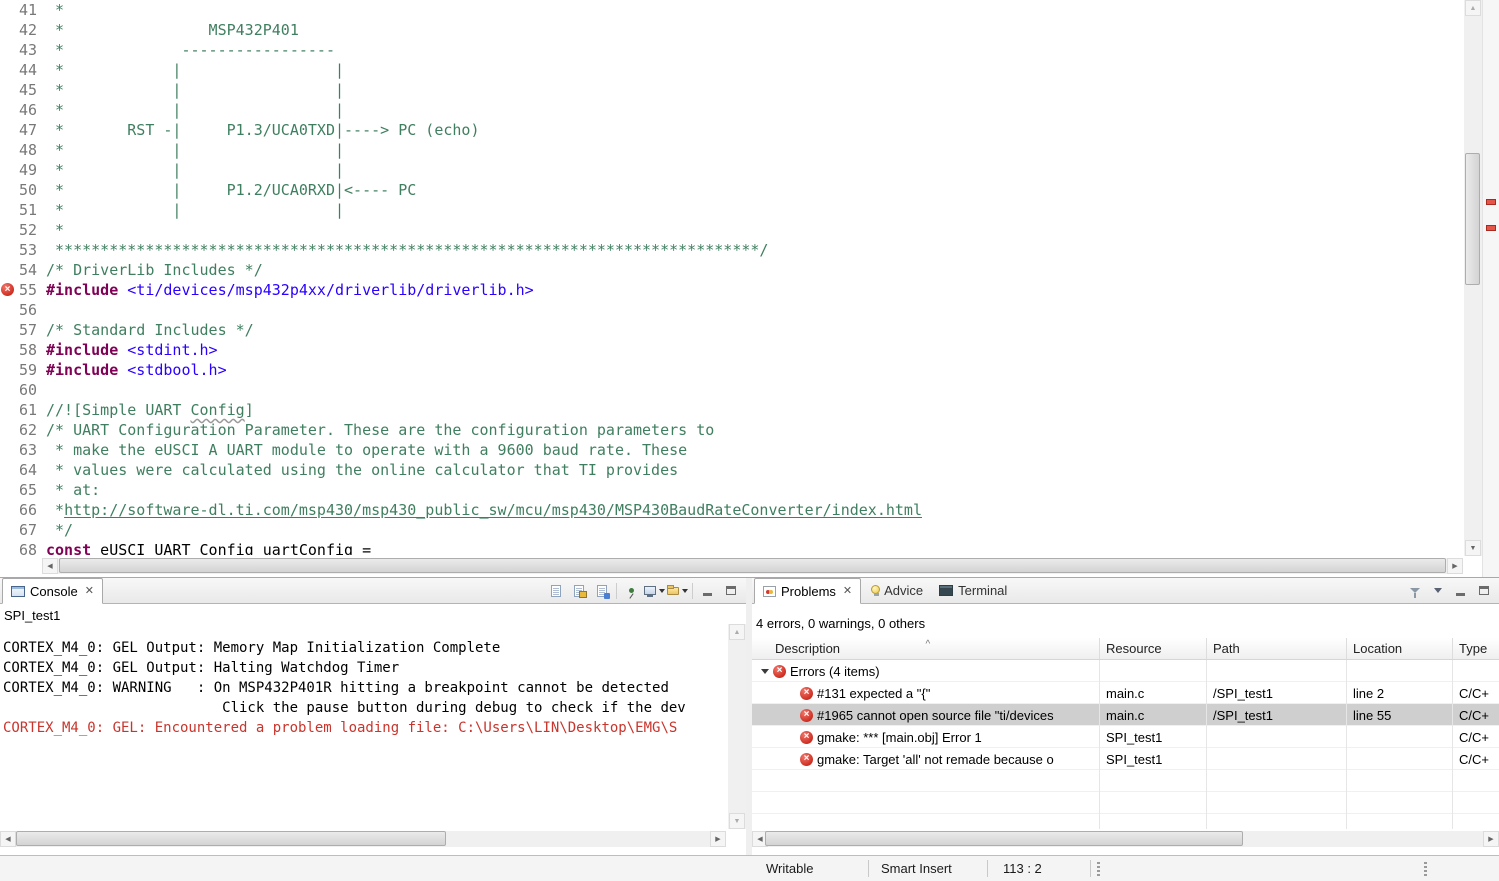 Image resolution: width=1499 pixels, height=881 pixels. What do you see at coordinates (973, 590) in the screenshot?
I see `tab-terminal: Terminal` at bounding box center [973, 590].